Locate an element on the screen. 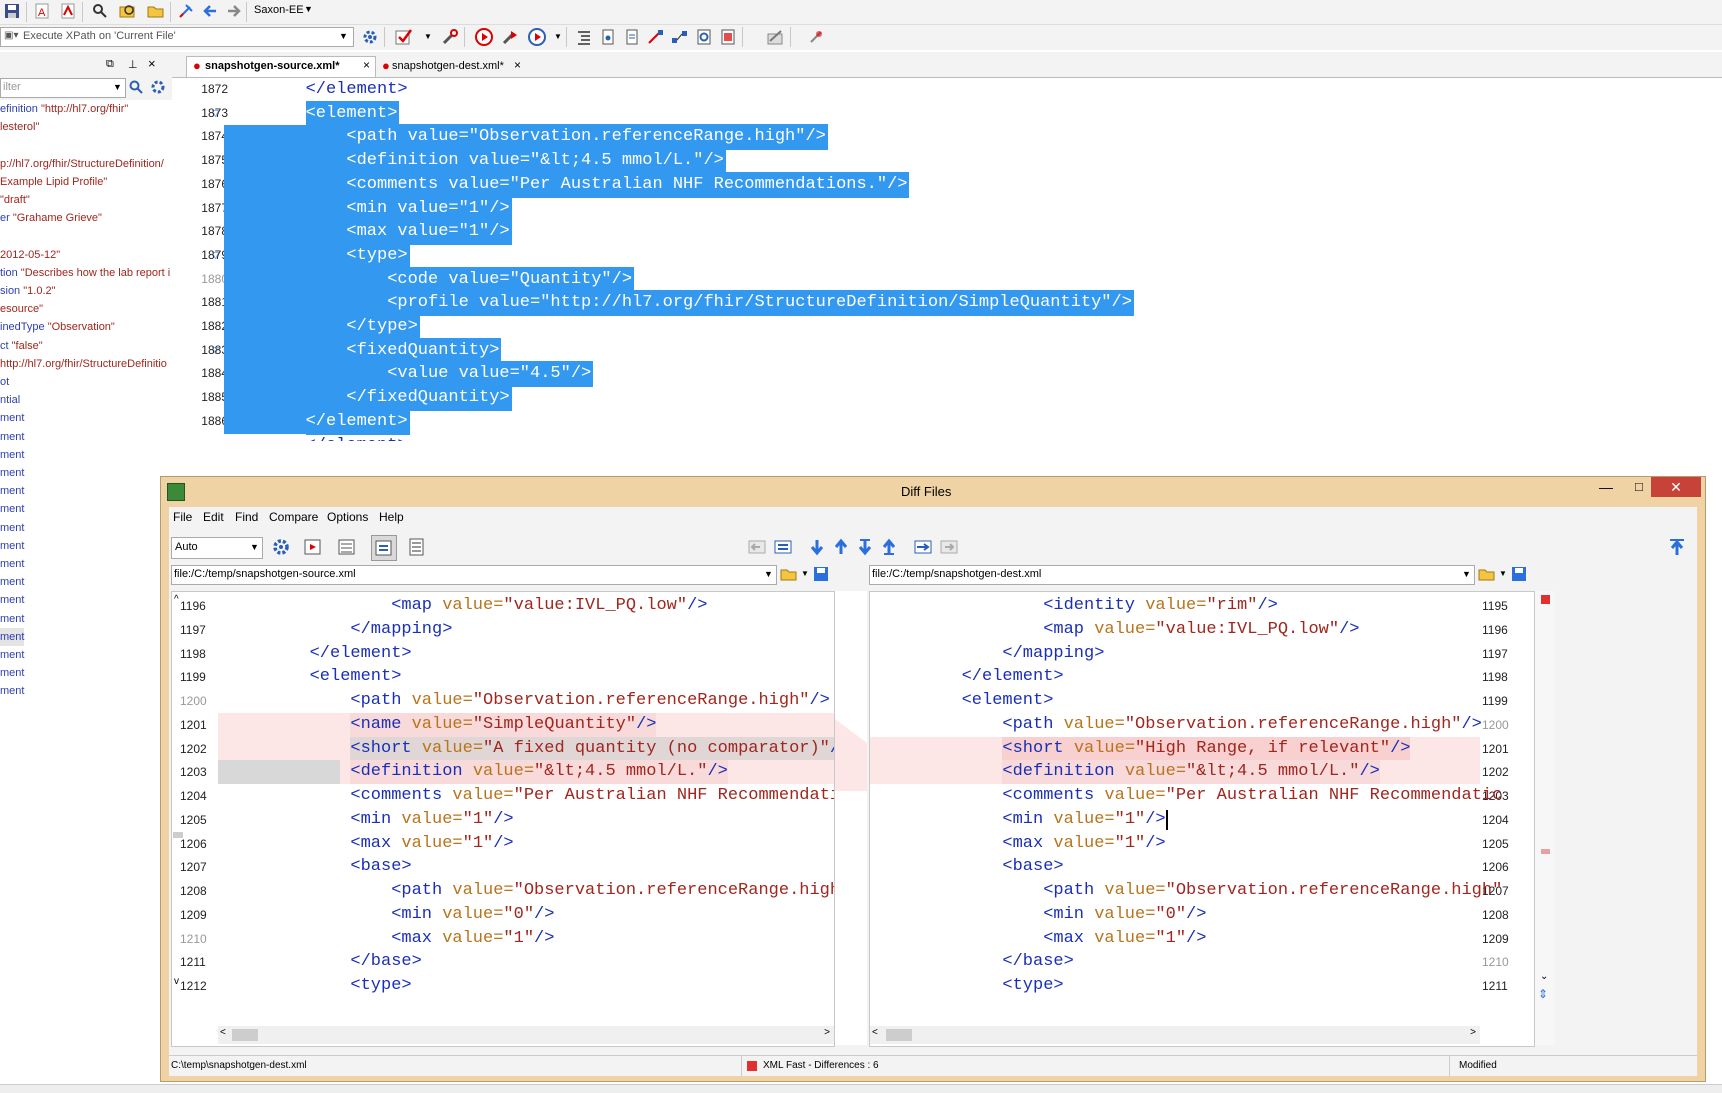 This screenshot has width=1722, height=1093. outline-item: lesterol" is located at coordinates (19, 127).